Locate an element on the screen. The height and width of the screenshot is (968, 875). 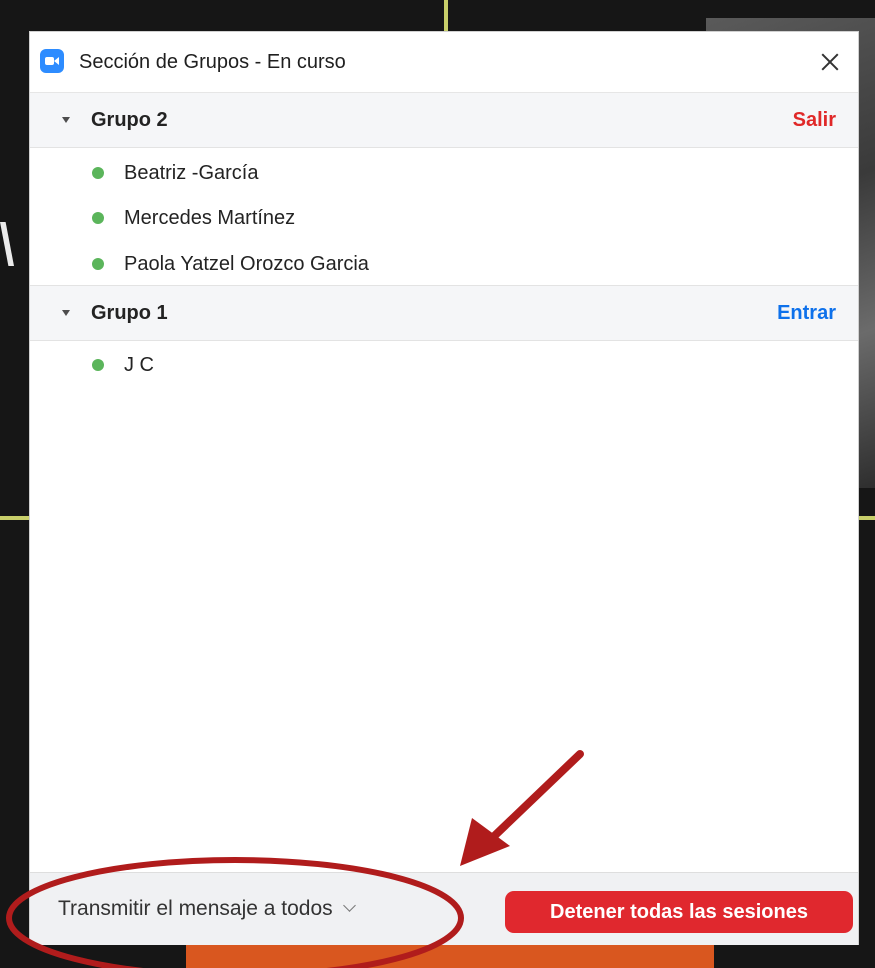
window-title: Sección de Grupos - En curso is located at coordinates (212, 62).